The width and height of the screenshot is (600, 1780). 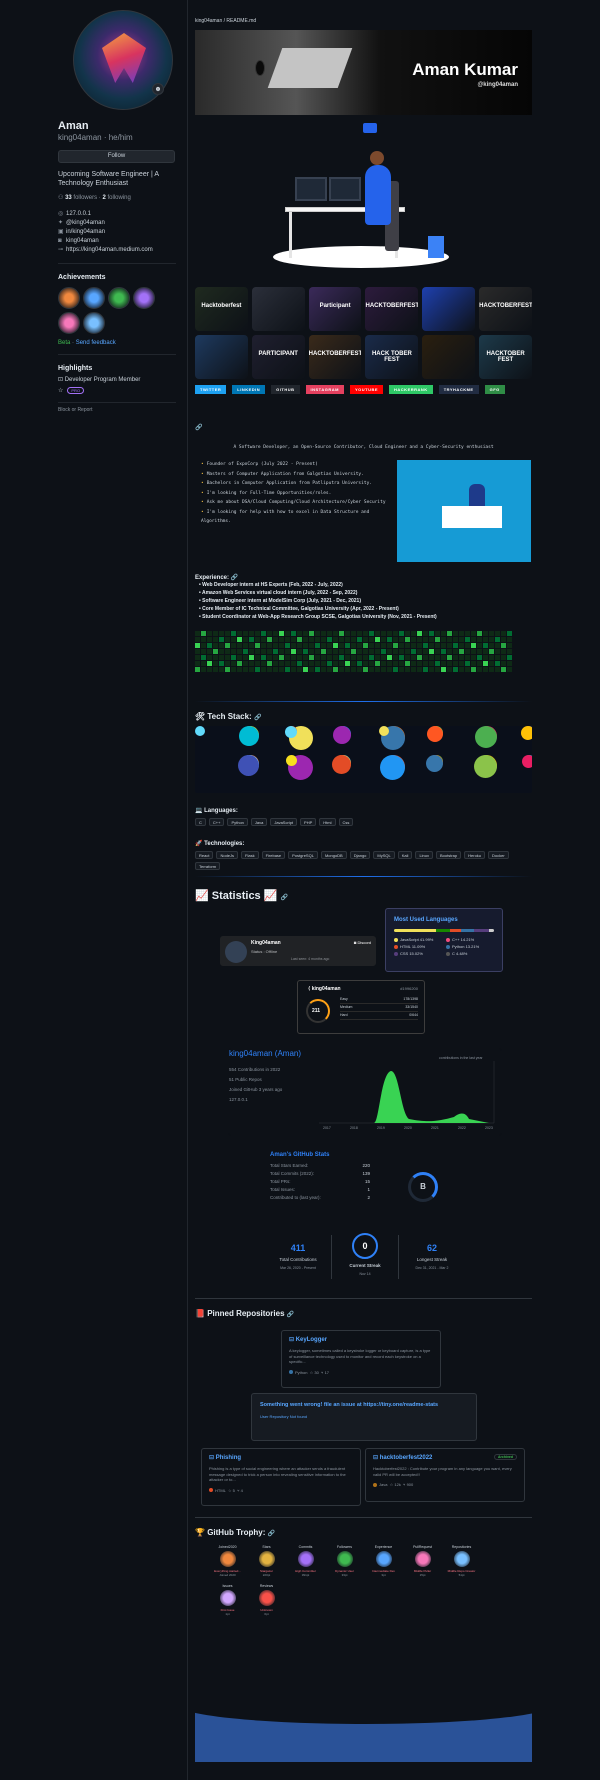 What do you see at coordinates (103, 198) in the screenshot?
I see `following-count: 2` at bounding box center [103, 198].